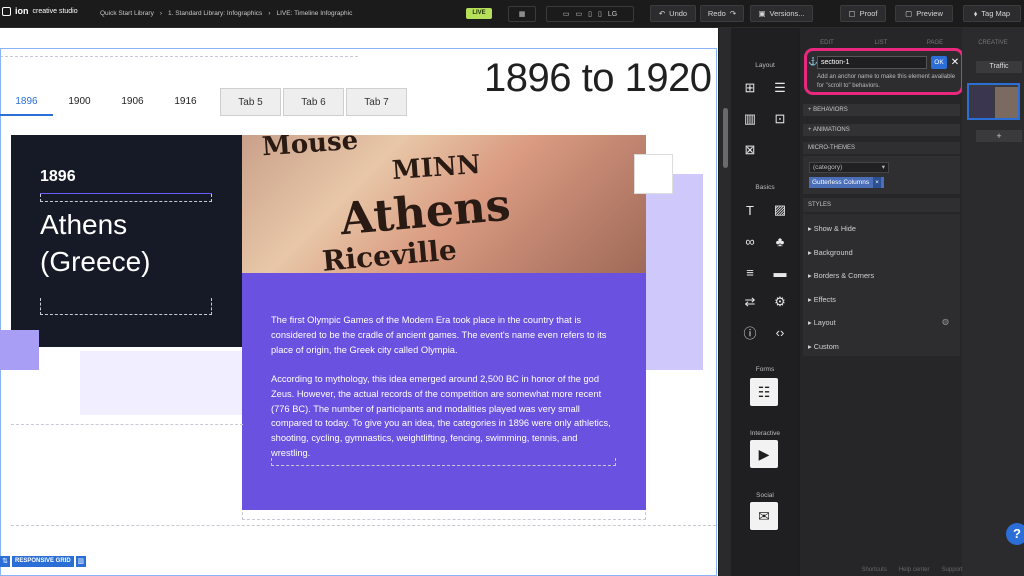 The width and height of the screenshot is (1024, 576). What do you see at coordinates (881, 285) in the screenshot?
I see `styles-body` at bounding box center [881, 285].